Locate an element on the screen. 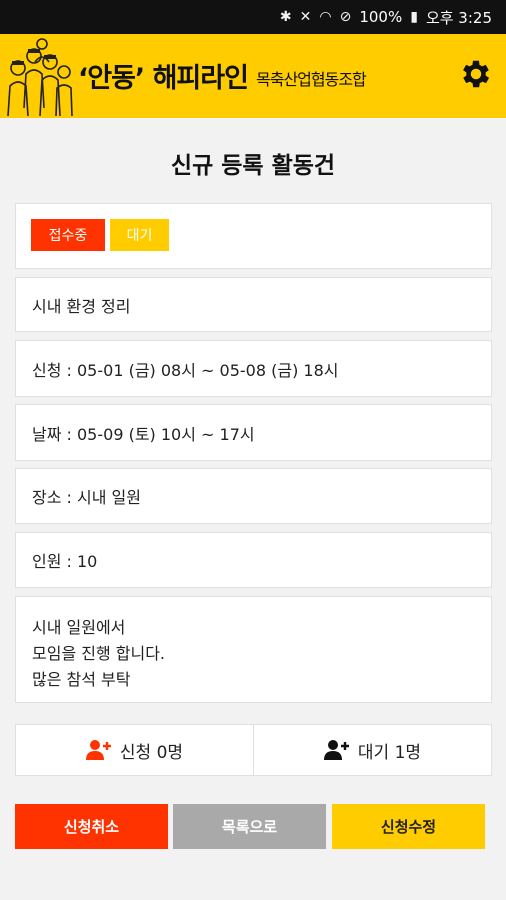 Image resolution: width=506 pixels, height=900 pixels. apply-period: 신청 : 05-01 (금) 08시 ~ 05-08 (금) 18시 is located at coordinates (185, 370).